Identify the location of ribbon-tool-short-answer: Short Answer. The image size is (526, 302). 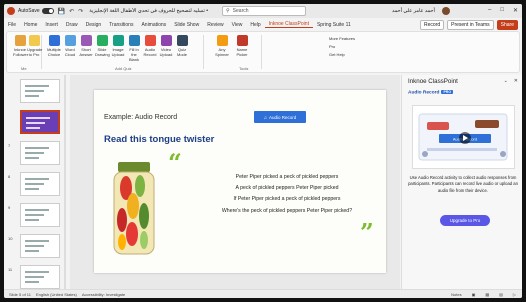
(86, 46).